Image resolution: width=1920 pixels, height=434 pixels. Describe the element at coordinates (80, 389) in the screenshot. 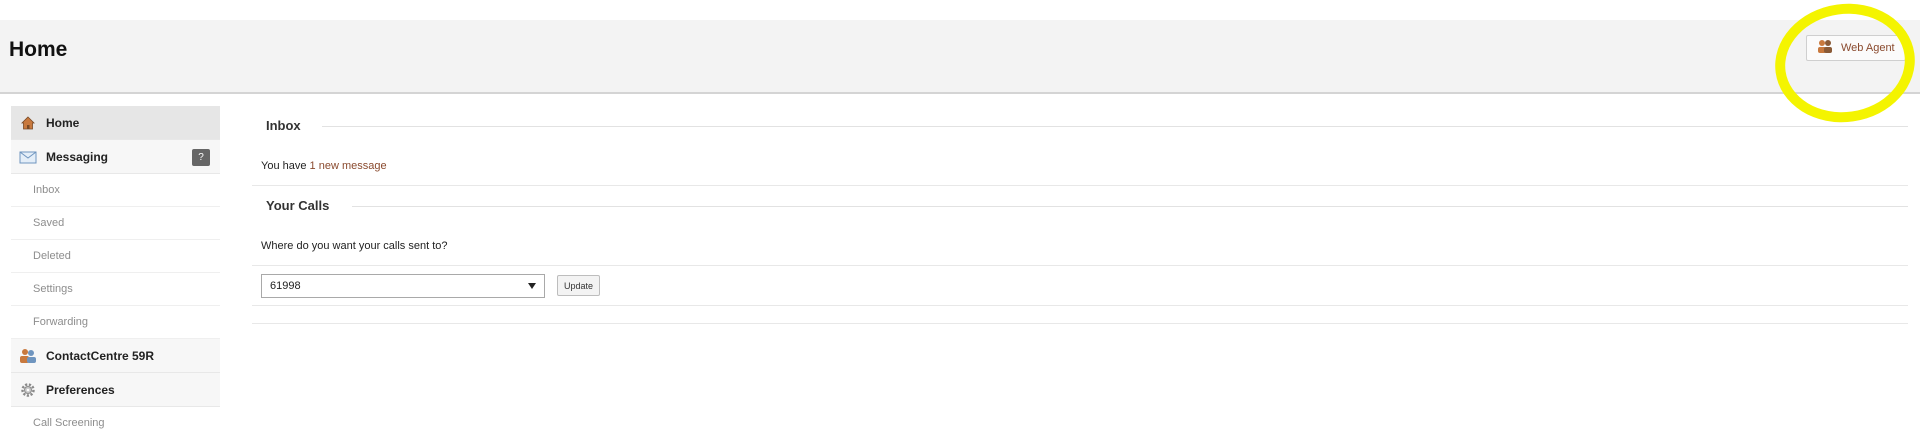

I see `sidebar-item-label: Preferences` at that location.